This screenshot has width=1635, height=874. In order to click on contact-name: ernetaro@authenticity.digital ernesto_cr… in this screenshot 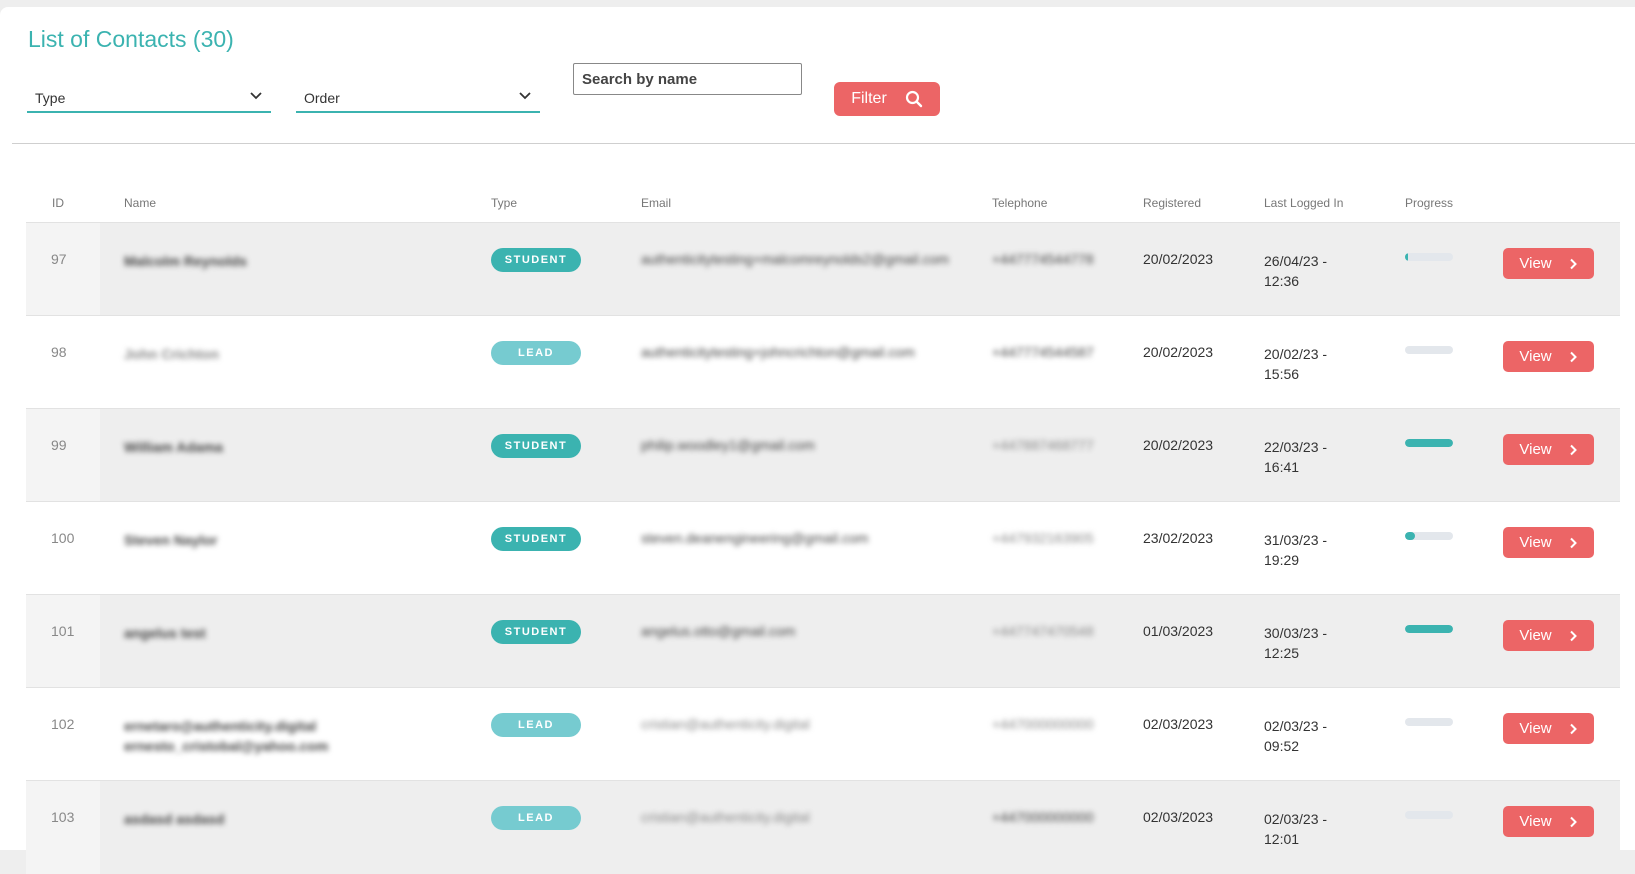, I will do `click(226, 736)`.